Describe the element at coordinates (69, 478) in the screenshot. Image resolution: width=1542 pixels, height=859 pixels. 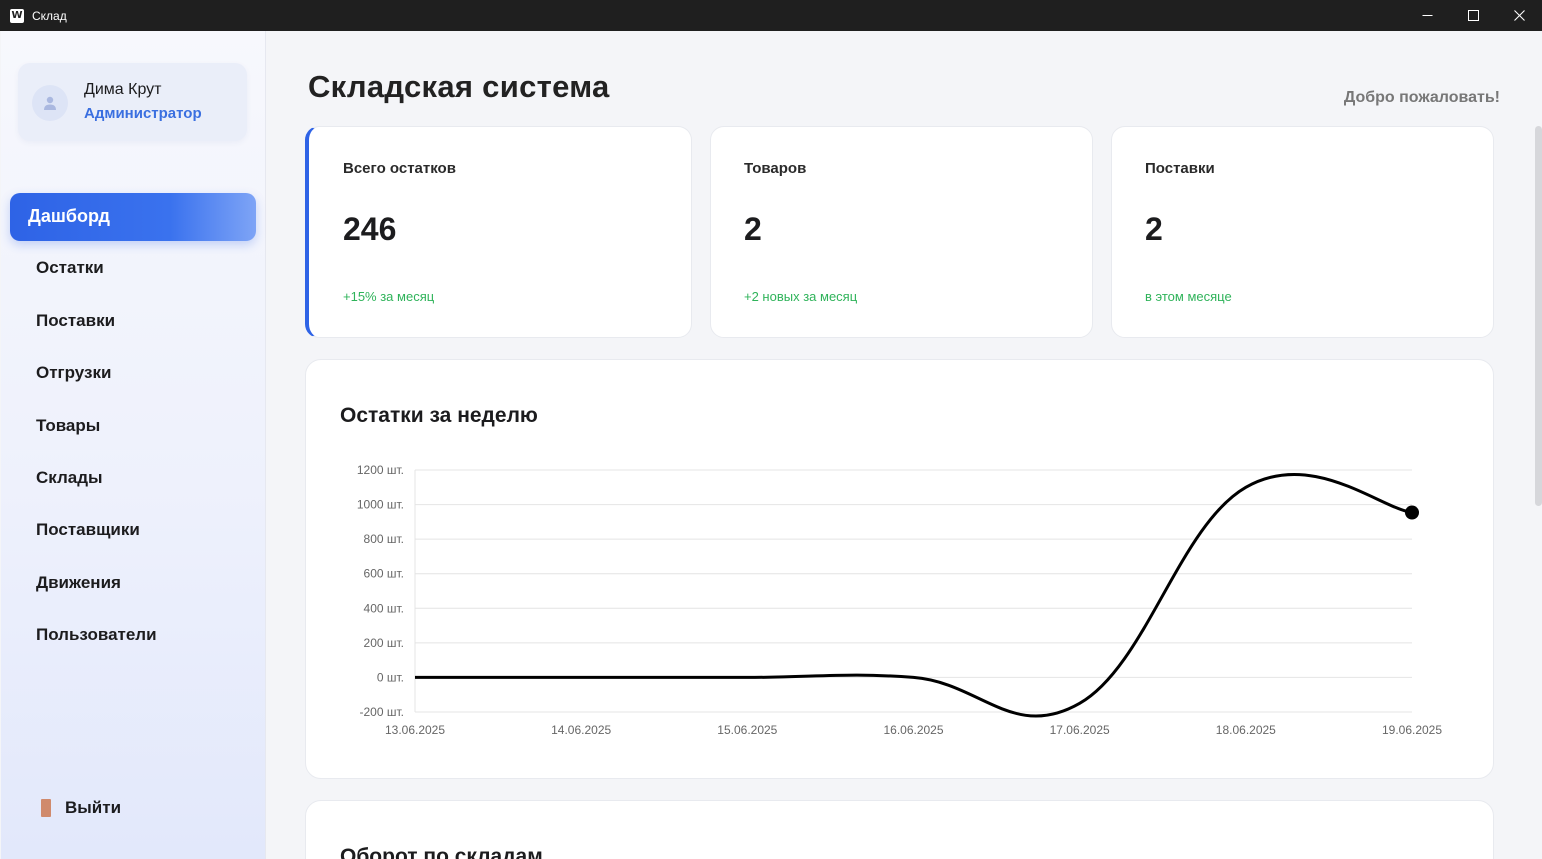
I see `sidebar-item-warehouses: Склады` at that location.